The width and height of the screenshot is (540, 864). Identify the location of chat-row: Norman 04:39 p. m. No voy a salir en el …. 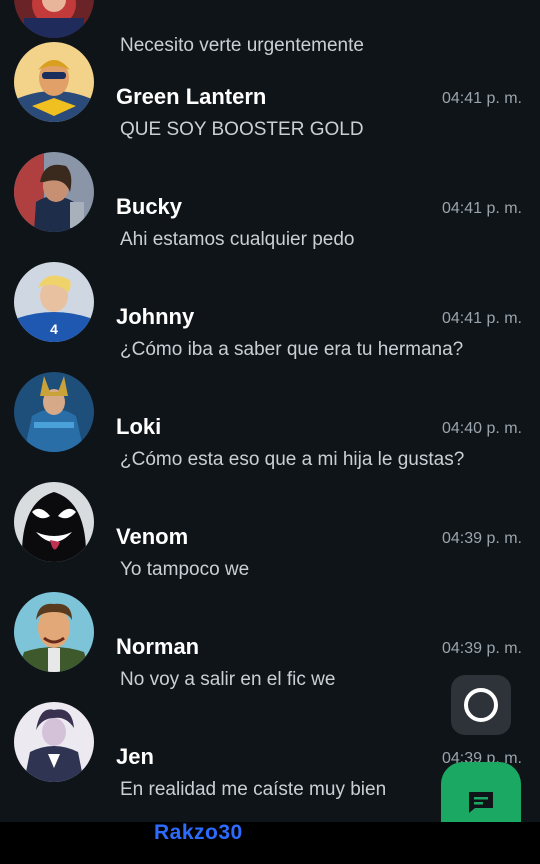
(270, 625).